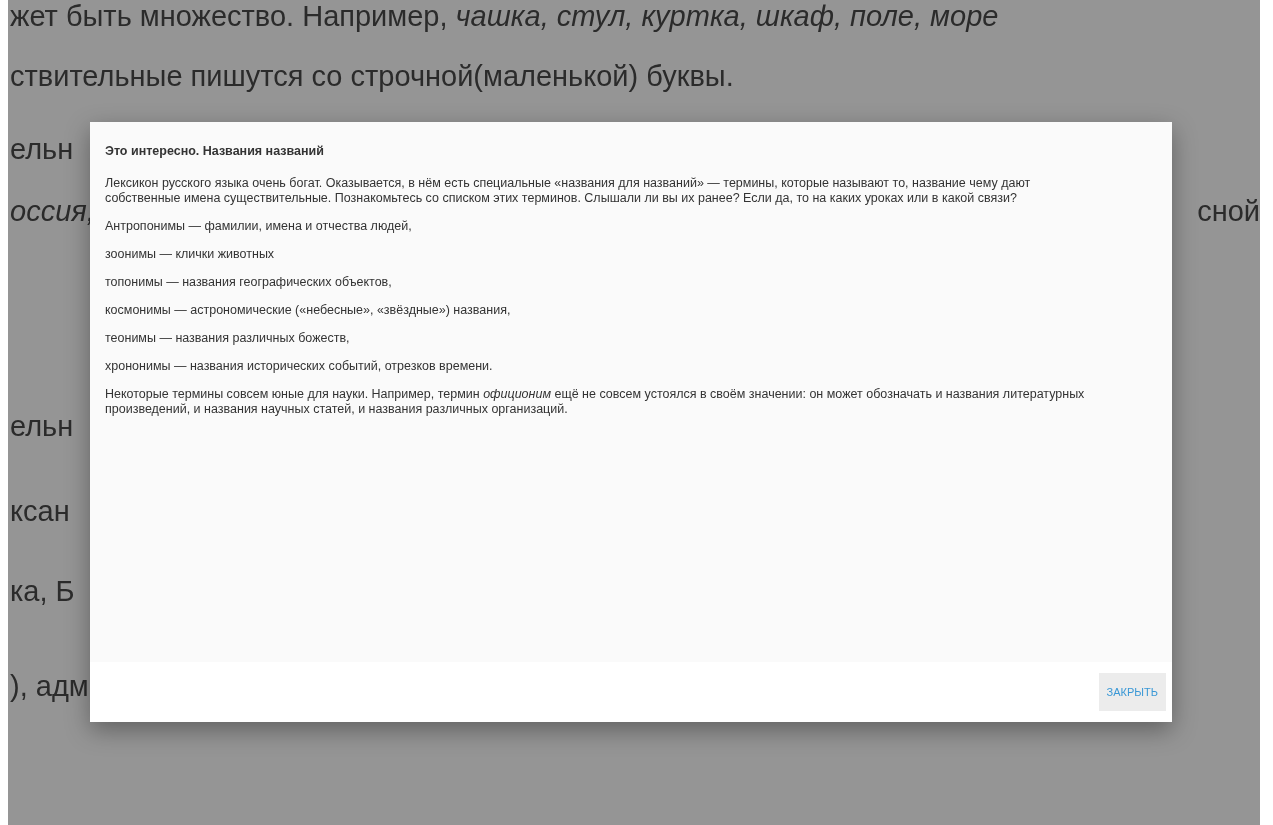 The width and height of the screenshot is (1273, 825). I want to click on page-text: ксан, so click(40, 511).